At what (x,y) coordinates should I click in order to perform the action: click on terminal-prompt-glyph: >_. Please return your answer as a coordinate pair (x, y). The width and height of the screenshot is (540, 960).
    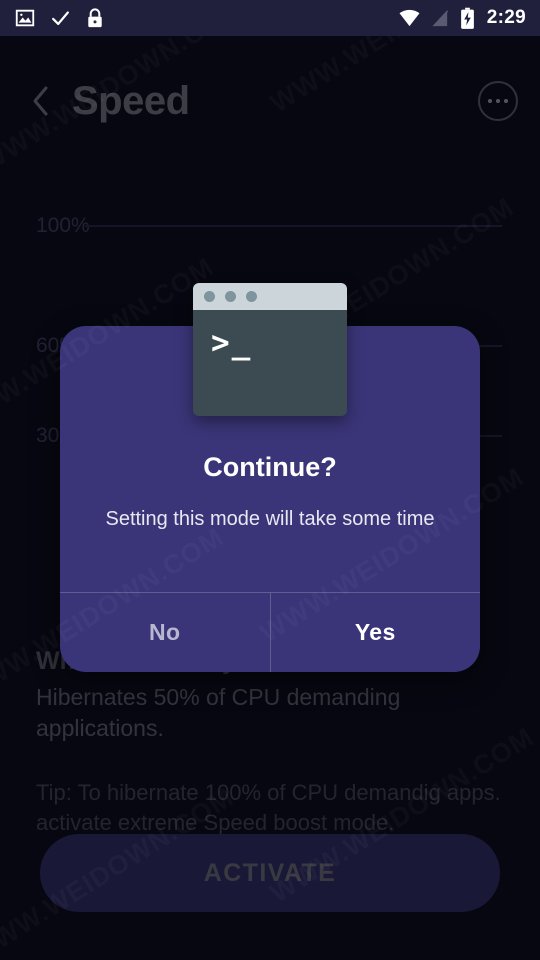
    Looking at the image, I should click on (232, 343).